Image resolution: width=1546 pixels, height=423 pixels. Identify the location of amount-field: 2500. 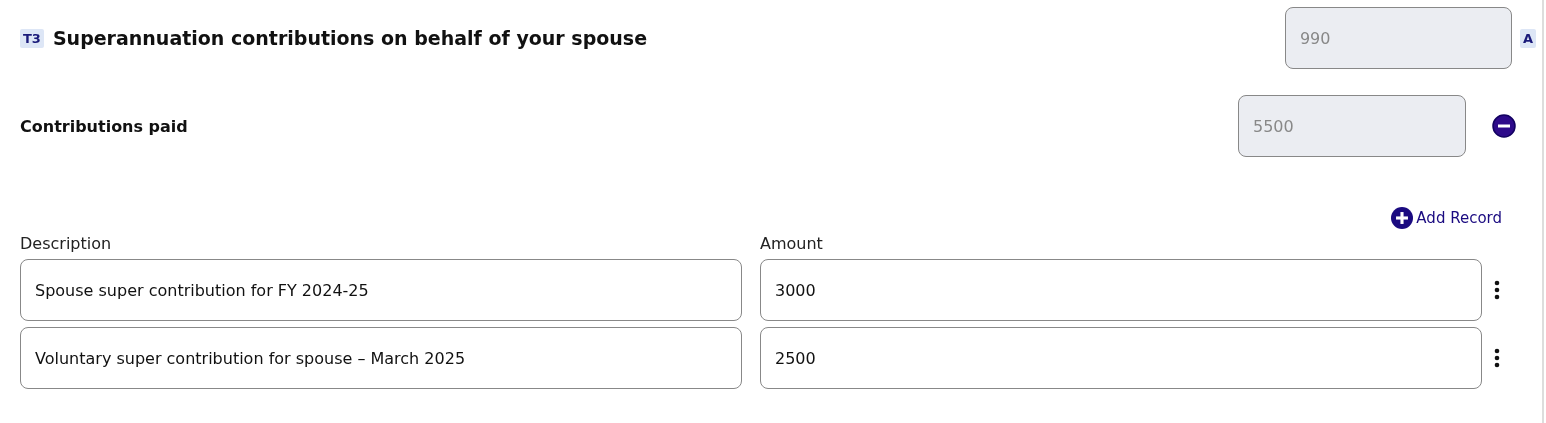
(1121, 358).